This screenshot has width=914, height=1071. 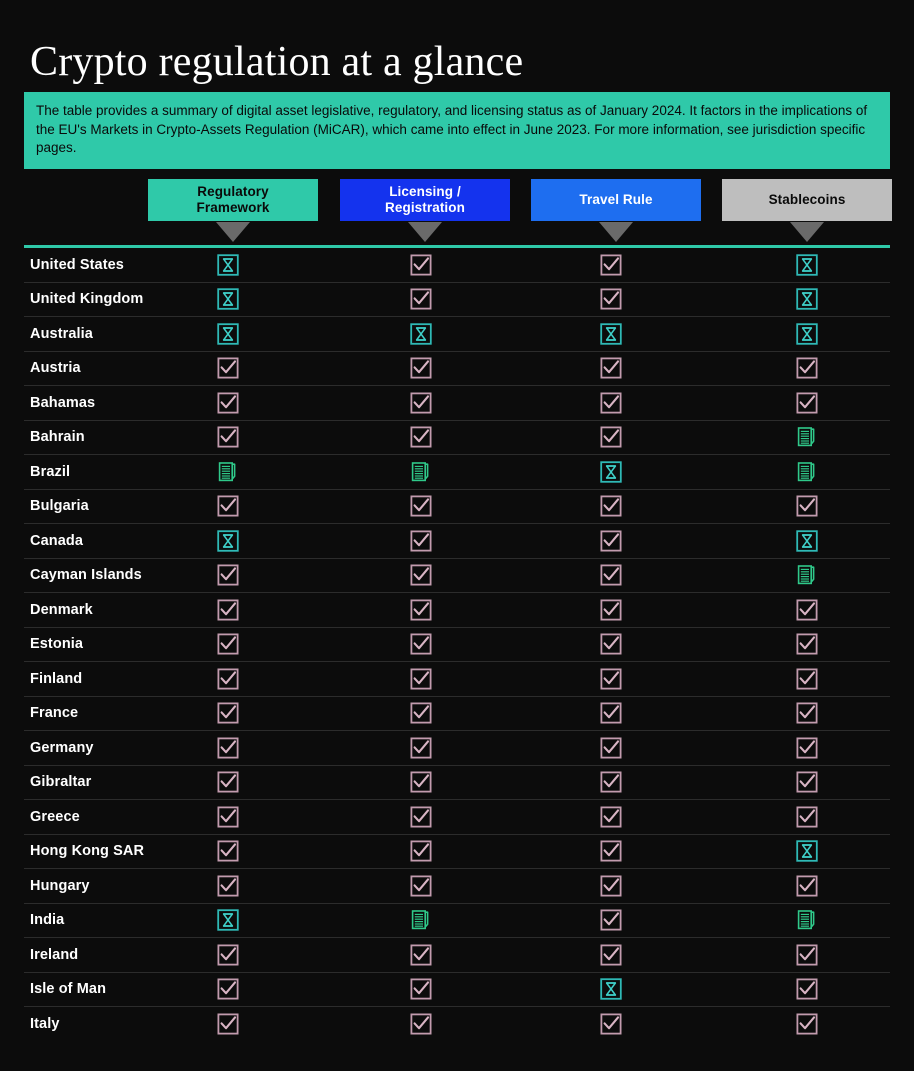 I want to click on table-row: Estonia, so click(x=457, y=645).